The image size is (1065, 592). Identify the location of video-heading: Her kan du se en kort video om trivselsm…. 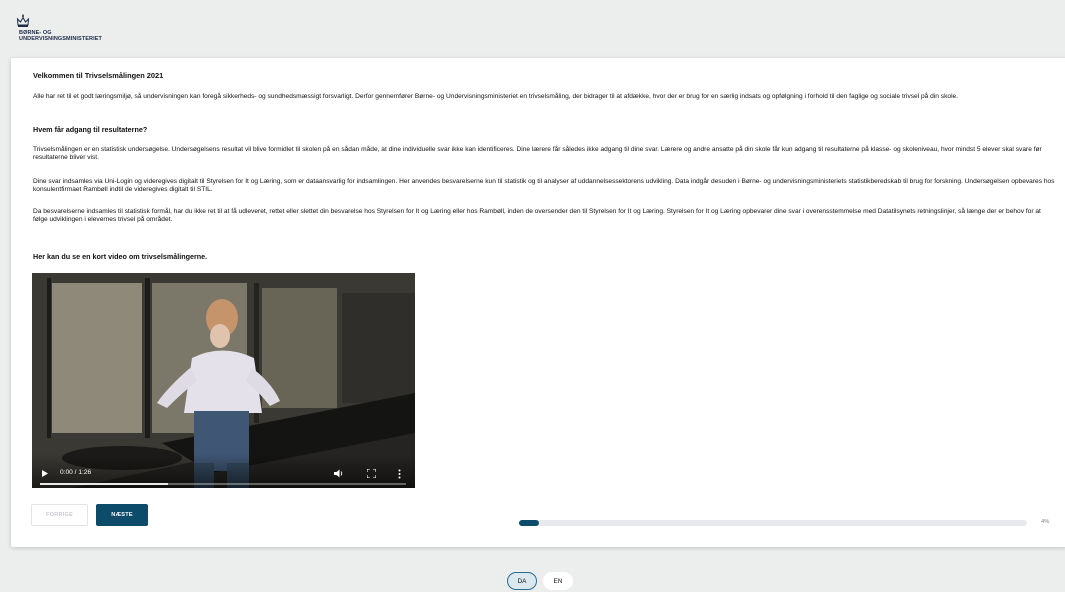
(120, 256).